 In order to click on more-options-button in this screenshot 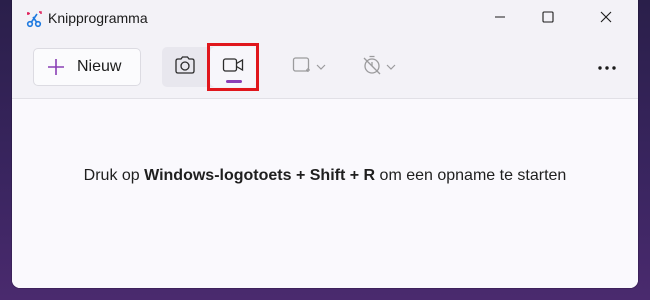, I will do `click(607, 67)`.